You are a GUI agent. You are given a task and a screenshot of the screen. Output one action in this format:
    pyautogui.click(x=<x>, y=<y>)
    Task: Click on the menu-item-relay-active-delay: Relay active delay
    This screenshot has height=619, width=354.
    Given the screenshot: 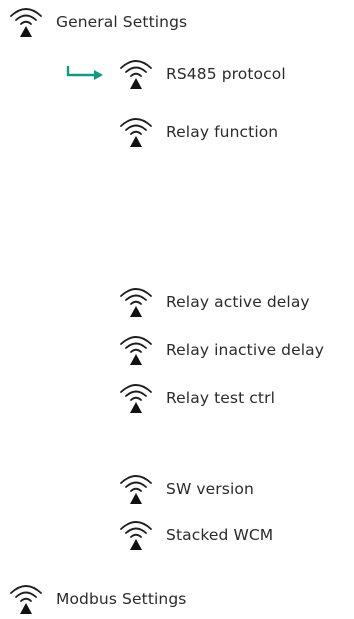 What is the action you would take?
    pyautogui.click(x=214, y=302)
    